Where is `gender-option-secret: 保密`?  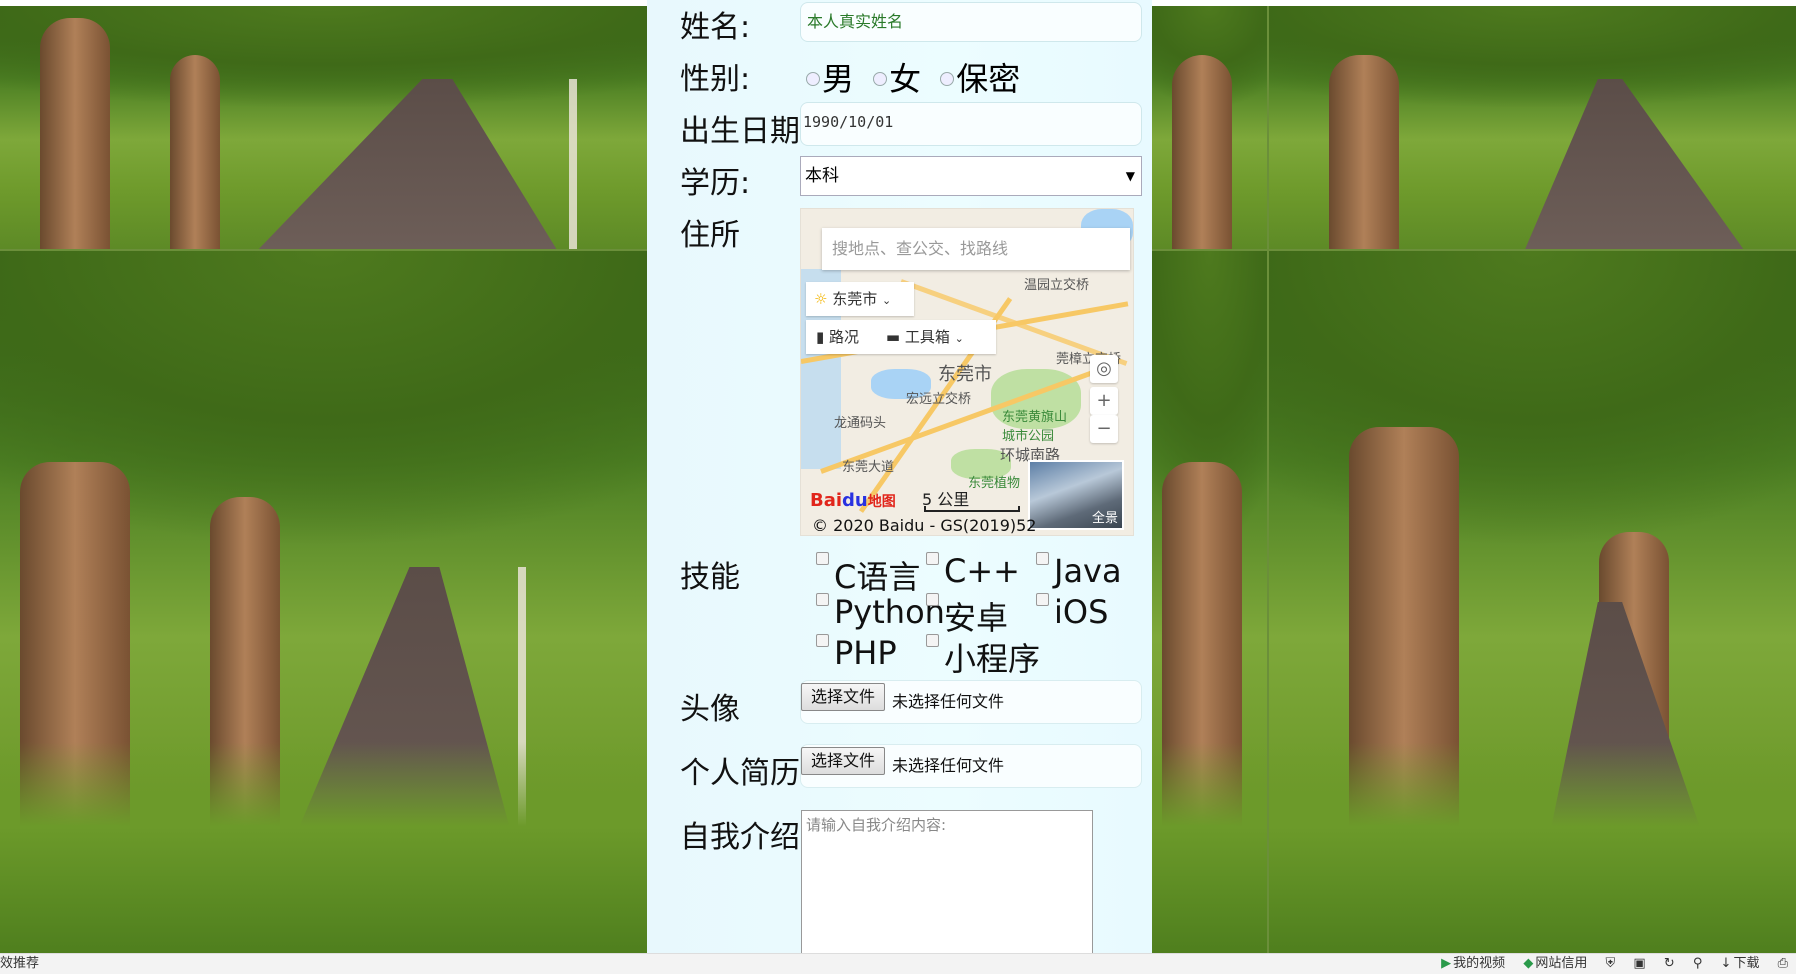 gender-option-secret: 保密 is located at coordinates (988, 79).